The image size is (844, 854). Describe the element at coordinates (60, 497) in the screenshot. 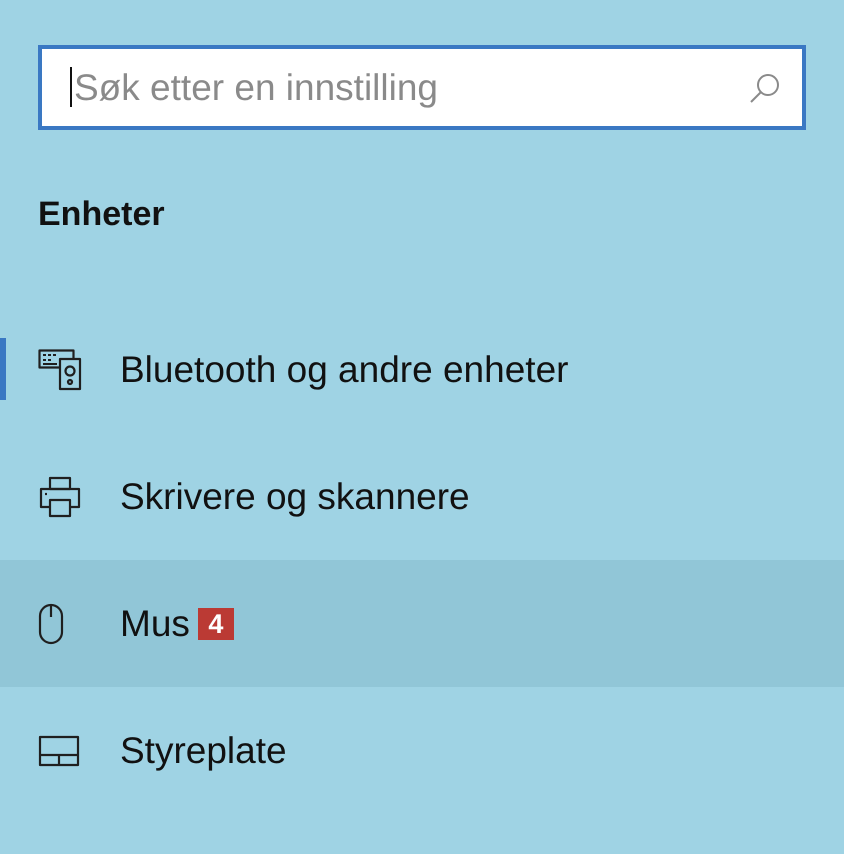

I see `printer-icon` at that location.